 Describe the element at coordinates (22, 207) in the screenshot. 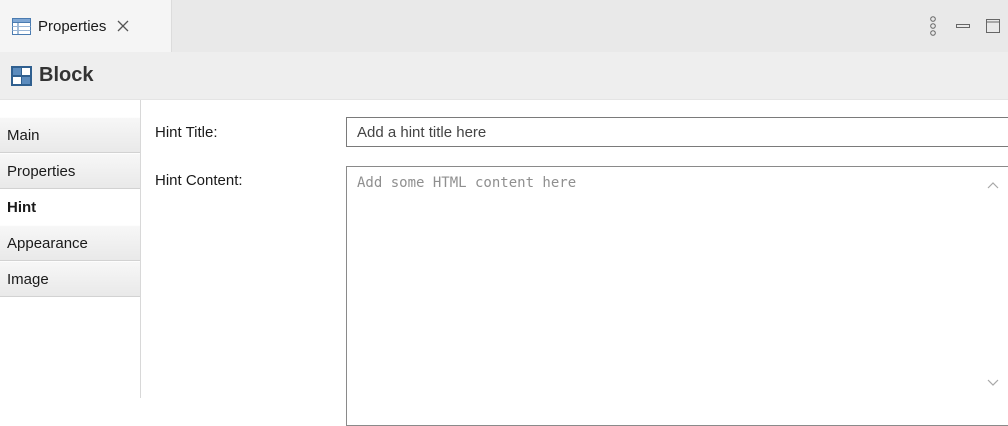

I see `sidebar-item-label: Hint` at that location.